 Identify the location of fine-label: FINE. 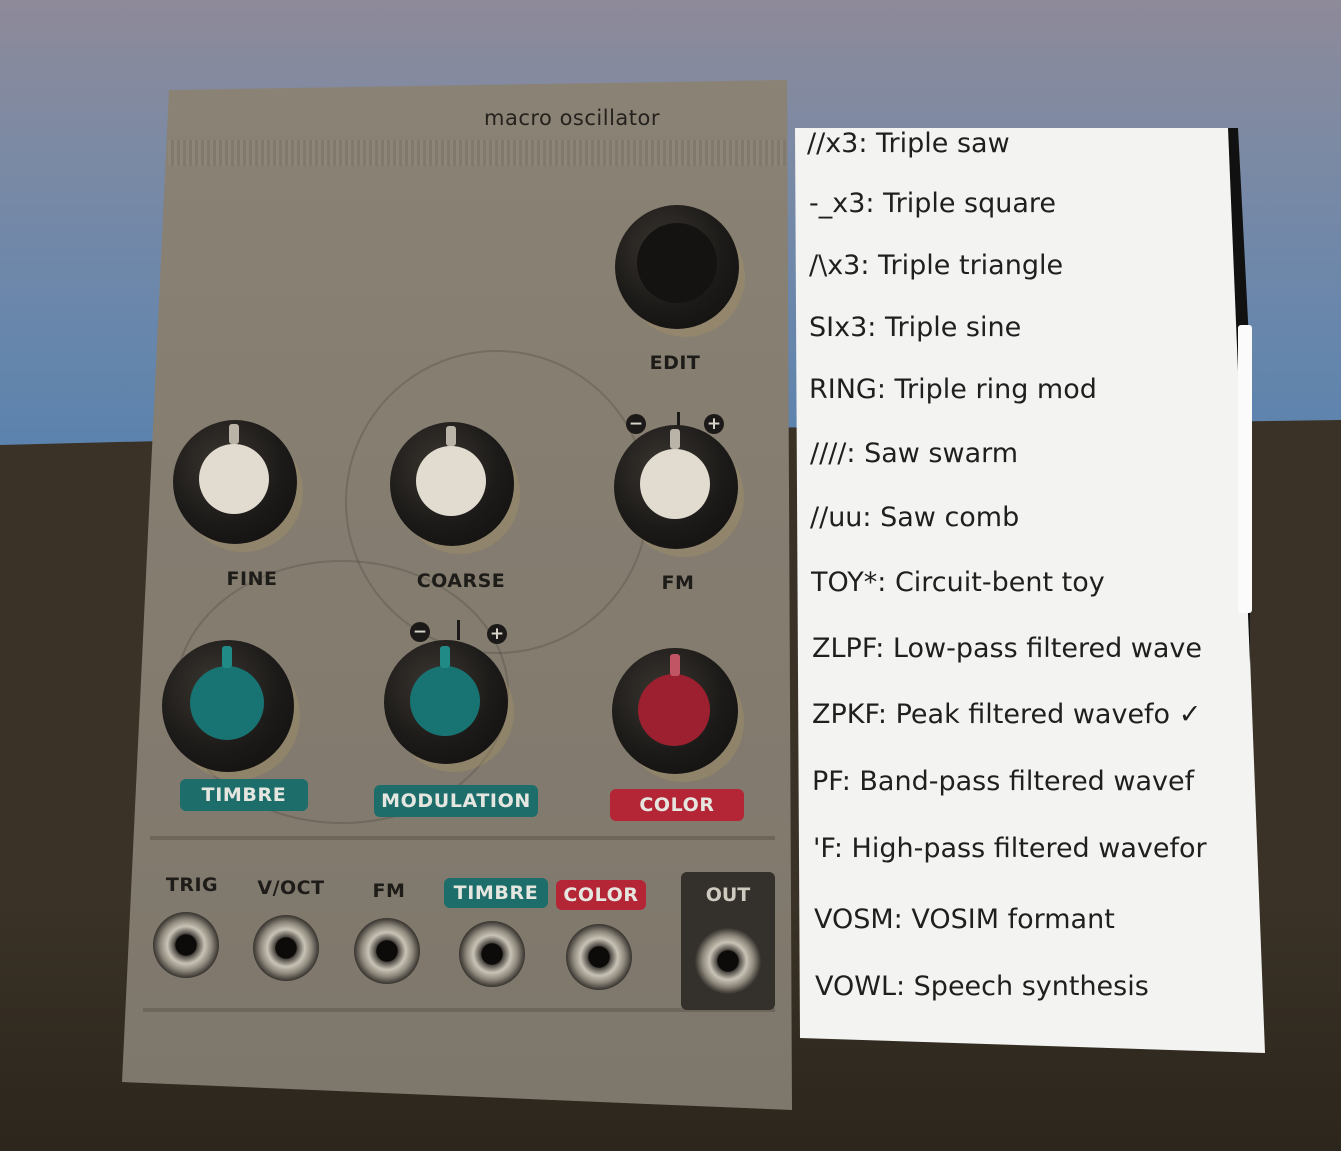
(252, 579).